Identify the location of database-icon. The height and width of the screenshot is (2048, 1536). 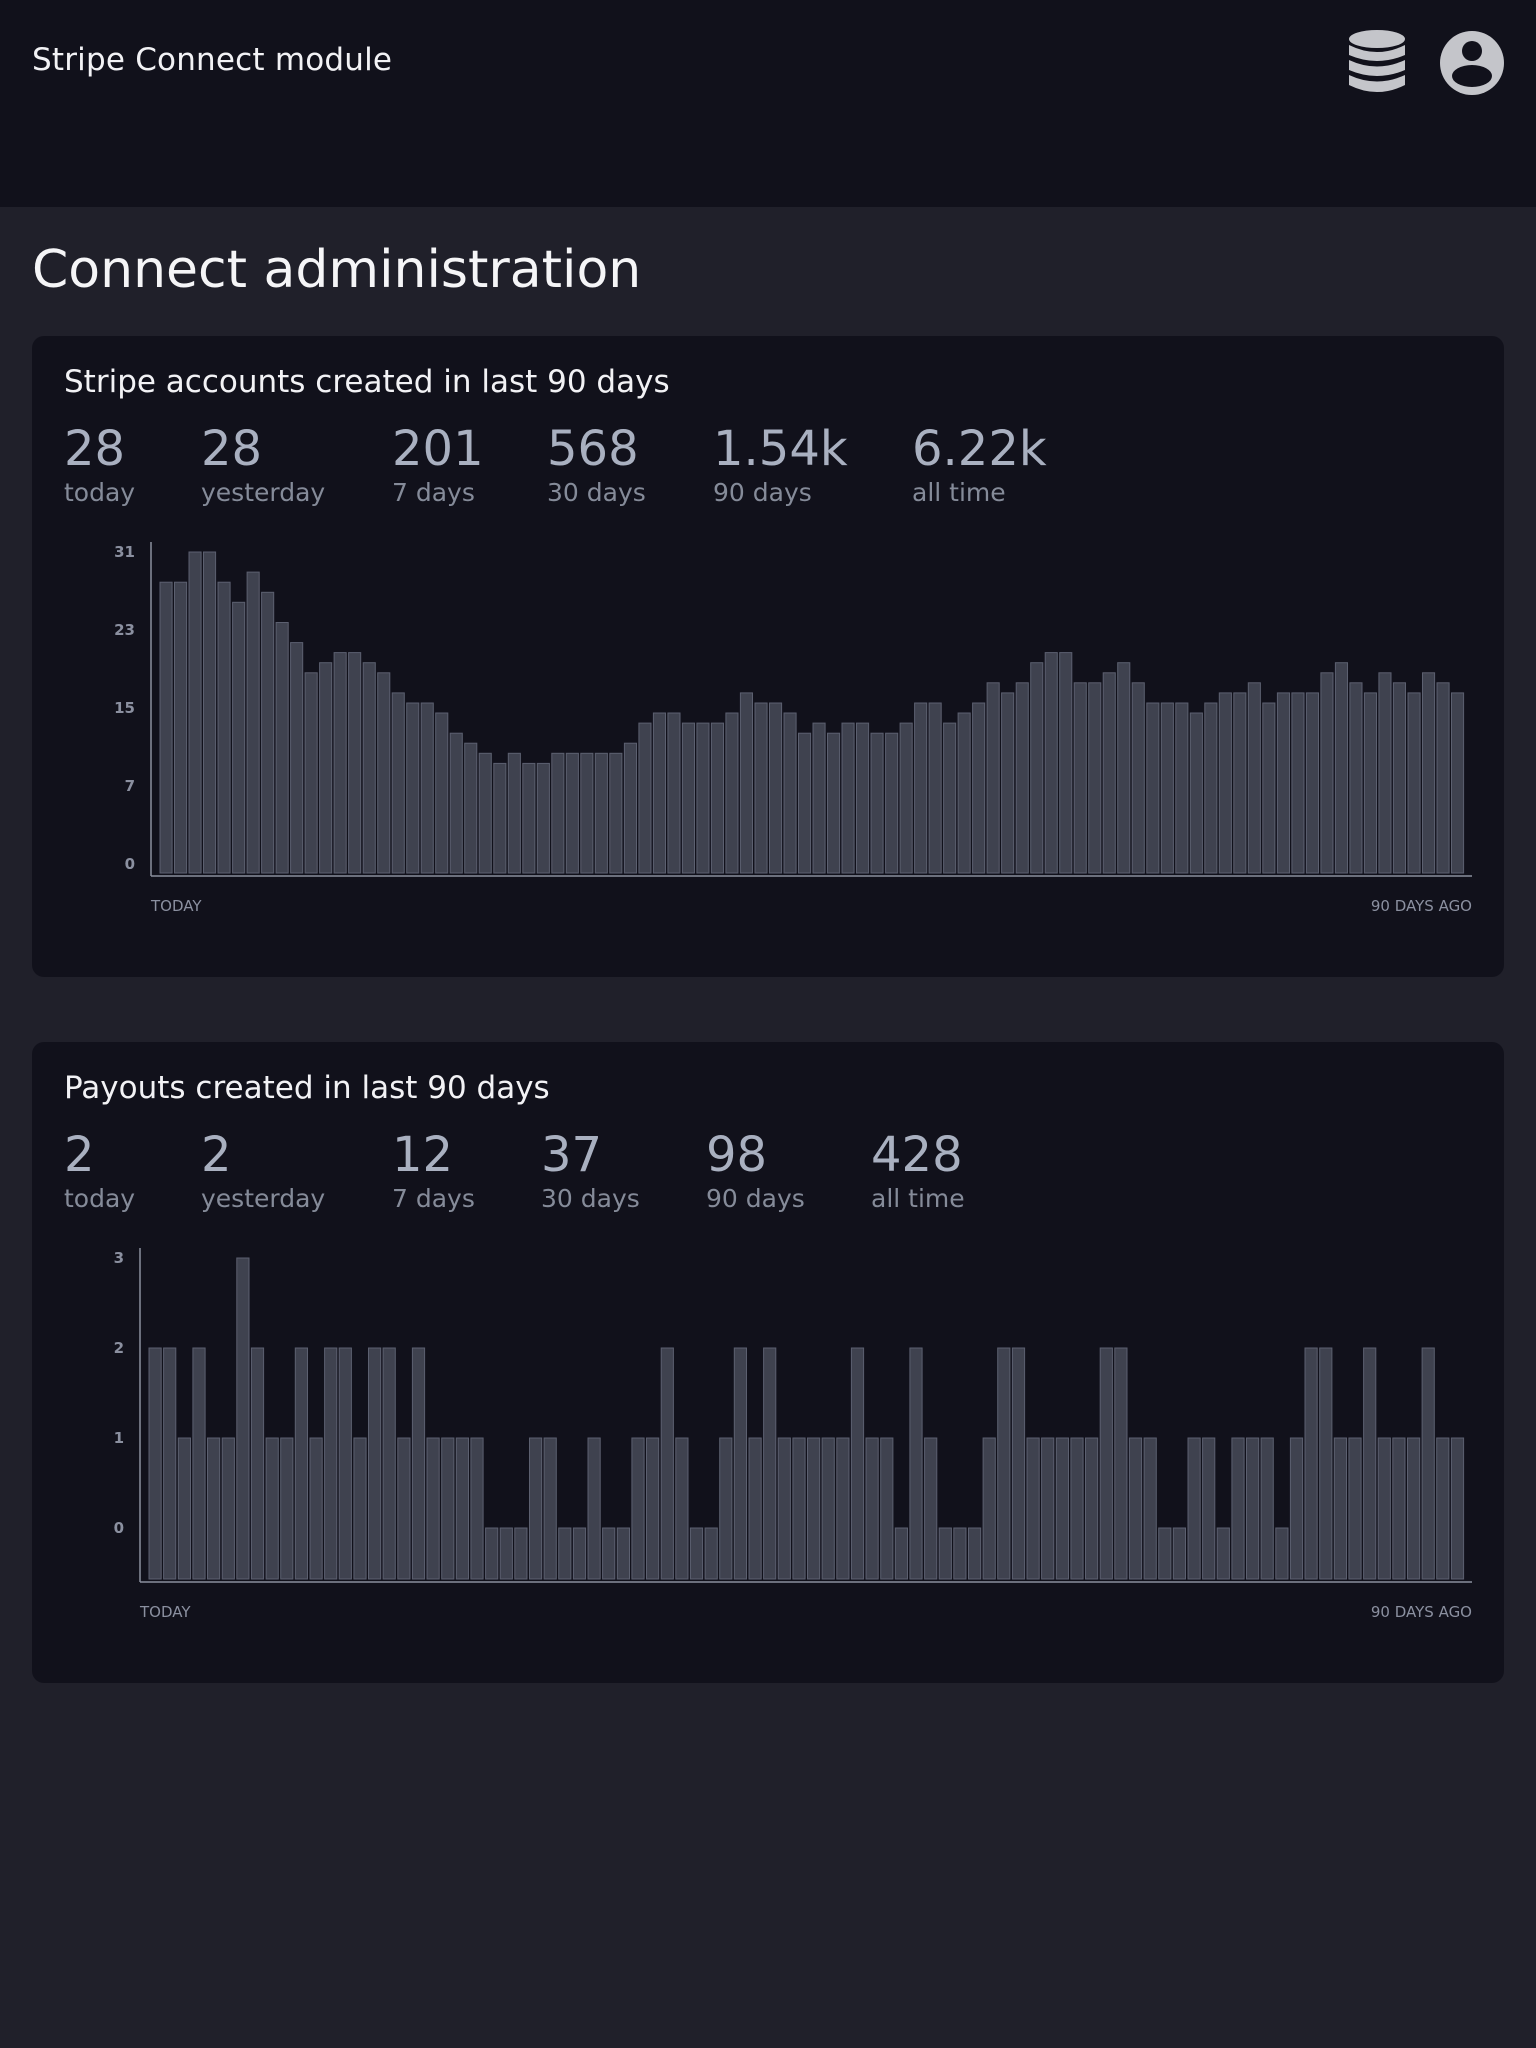
(1377, 65).